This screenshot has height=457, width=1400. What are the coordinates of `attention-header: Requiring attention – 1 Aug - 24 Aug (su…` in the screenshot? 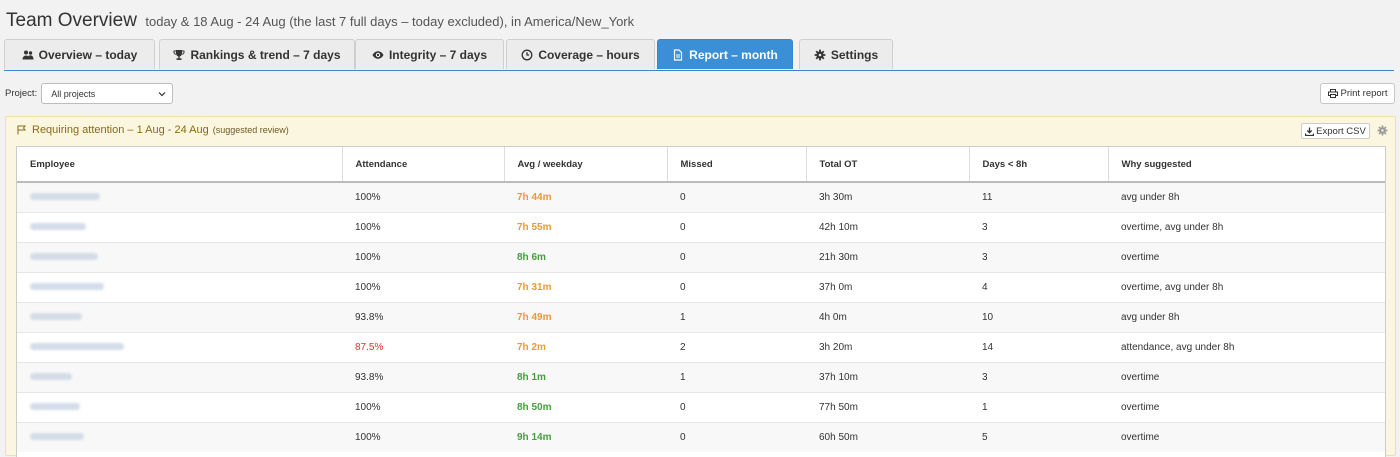 It's located at (153, 130).